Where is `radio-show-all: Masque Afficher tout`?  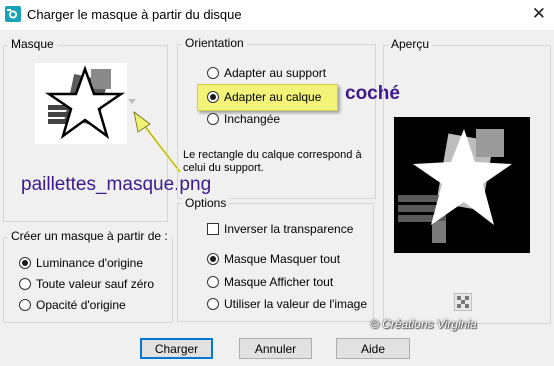
radio-show-all: Masque Afficher tout is located at coordinates (270, 282).